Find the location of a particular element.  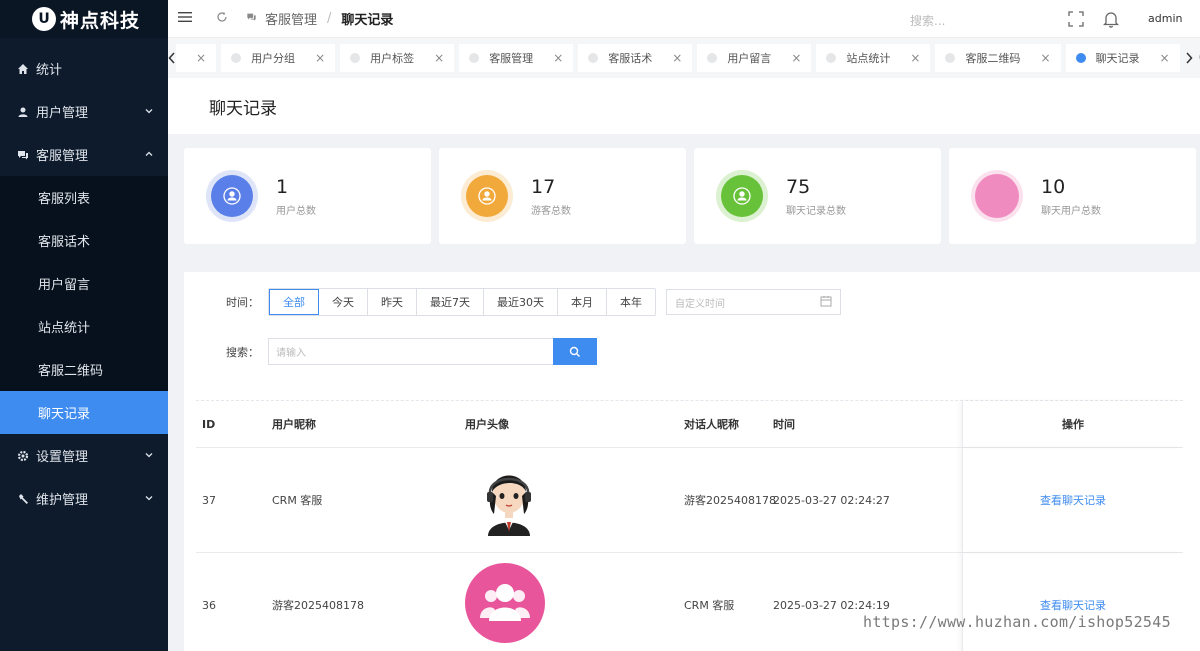

sidebar-sub-messages: 用户留言 is located at coordinates (84, 283).